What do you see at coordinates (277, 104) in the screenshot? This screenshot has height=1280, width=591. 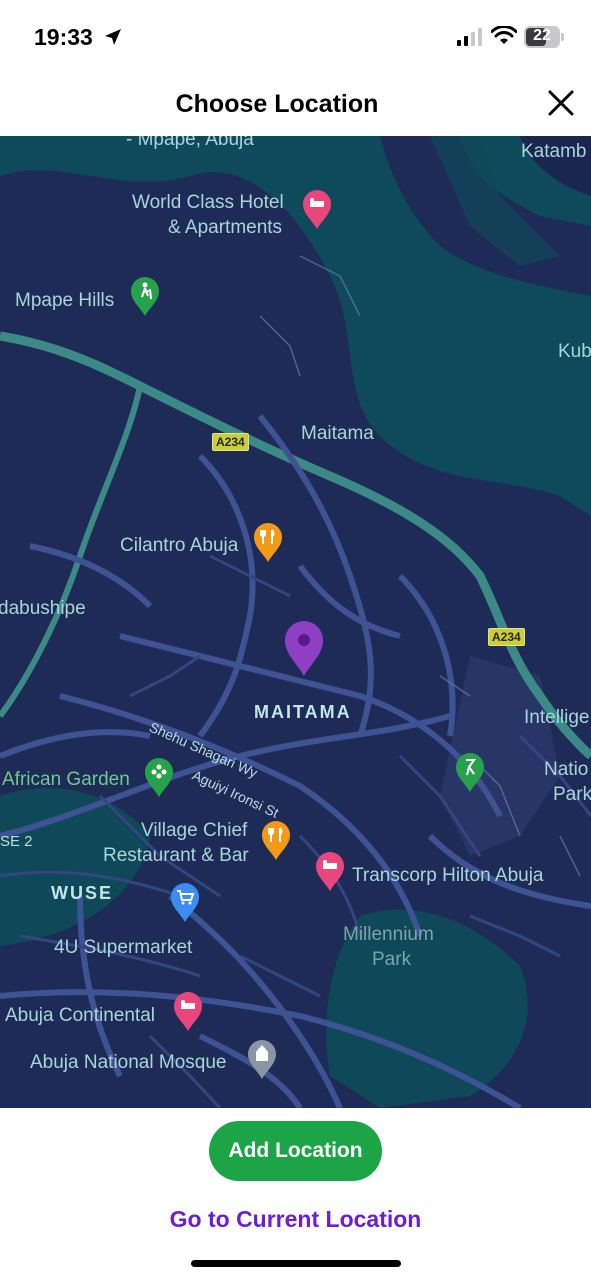 I see `page-title: Choose Location` at bounding box center [277, 104].